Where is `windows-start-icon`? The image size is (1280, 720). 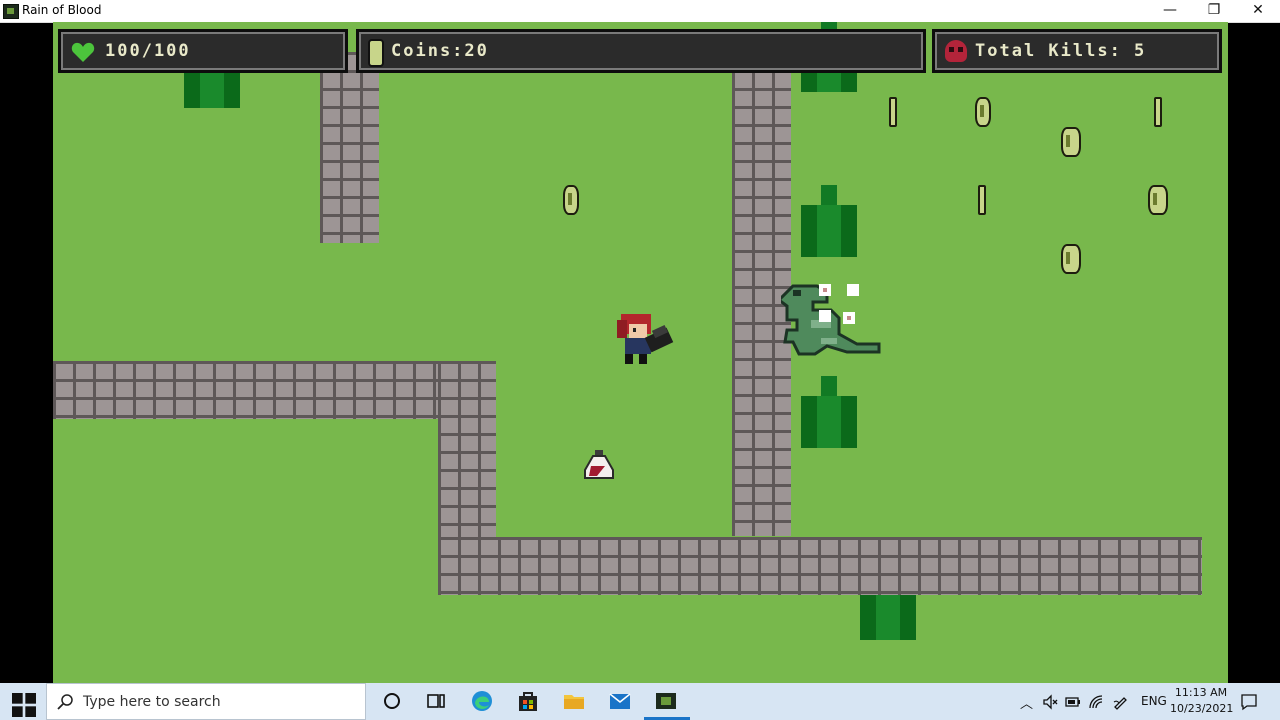 windows-start-icon is located at coordinates (24, 705).